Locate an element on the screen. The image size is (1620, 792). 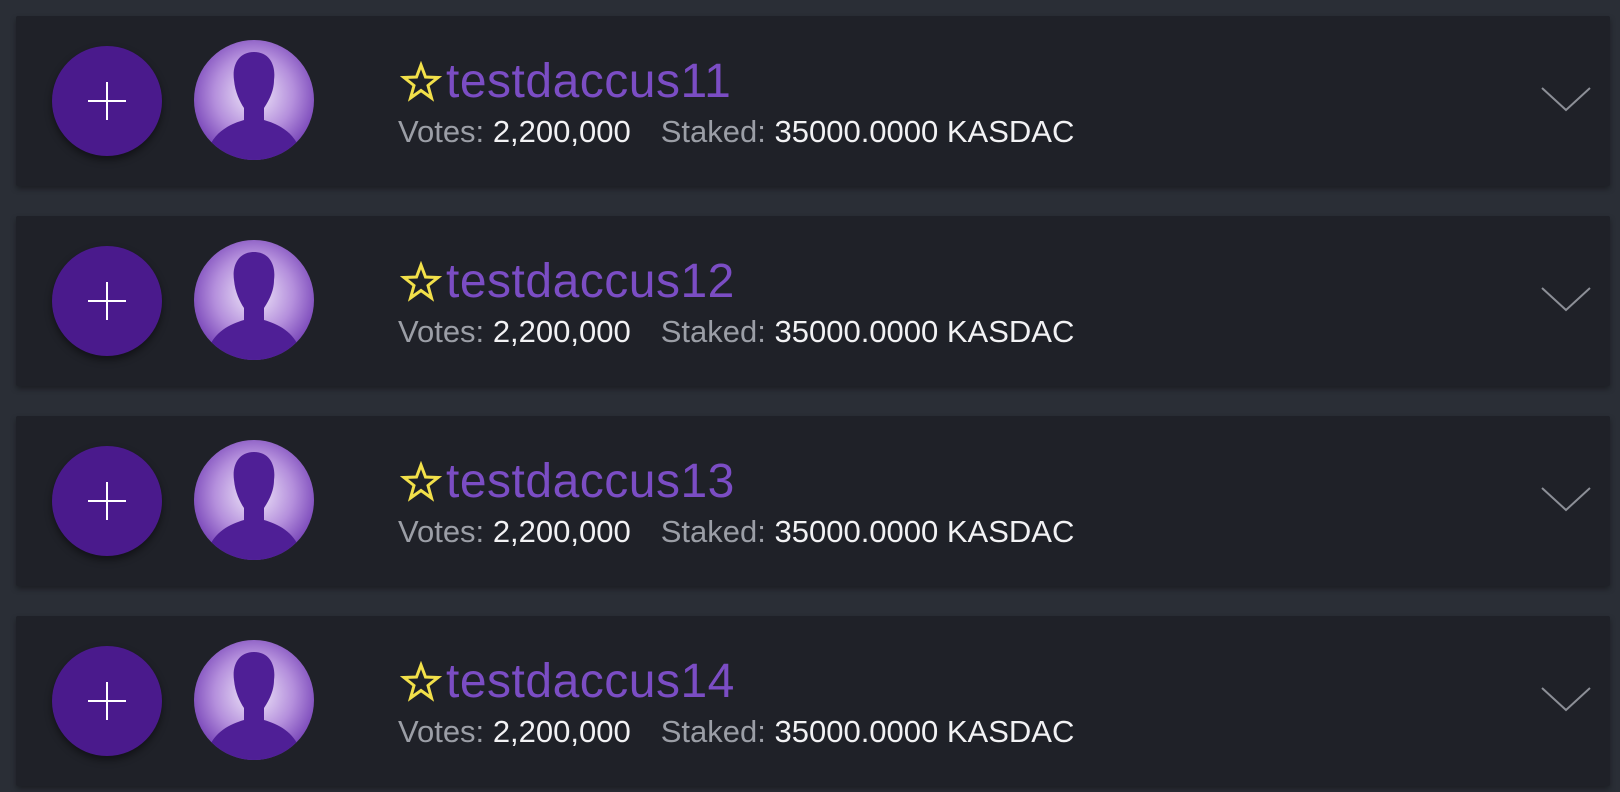
producer-name-row: testdaccus14 is located at coordinates (567, 682).